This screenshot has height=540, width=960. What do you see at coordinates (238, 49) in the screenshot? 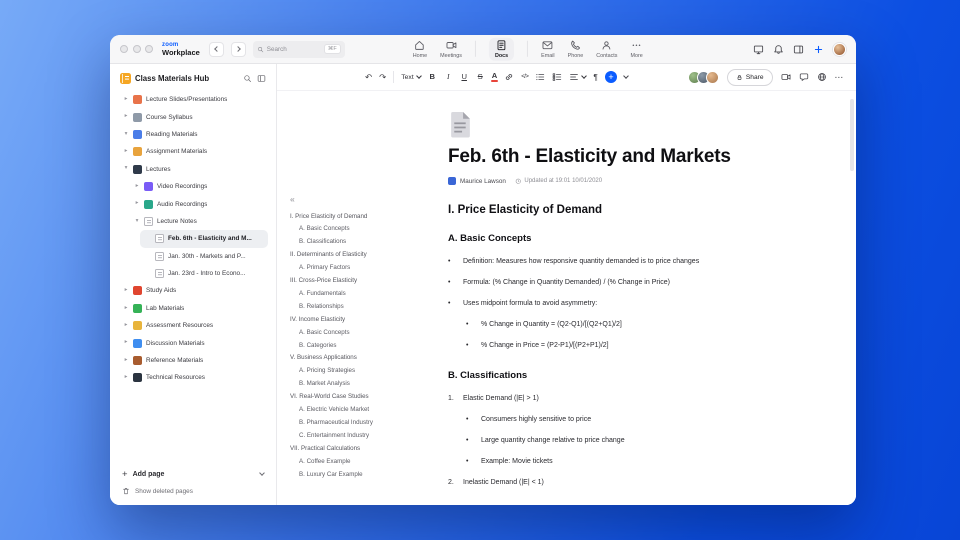
I see `forward-button` at bounding box center [238, 49].